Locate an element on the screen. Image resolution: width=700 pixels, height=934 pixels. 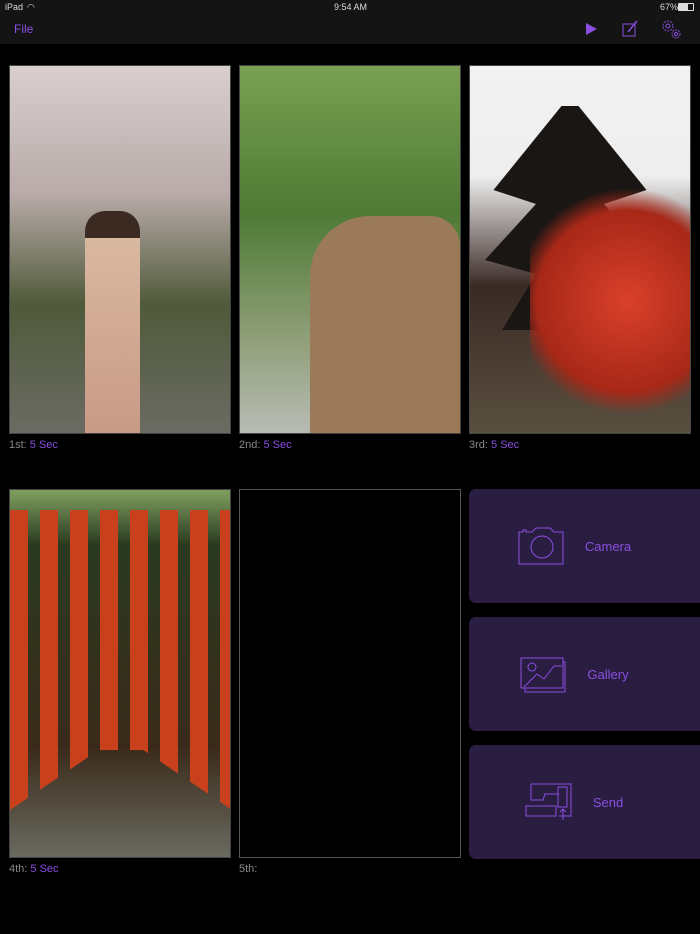
nav-bar: File is located at coordinates (350, 29).